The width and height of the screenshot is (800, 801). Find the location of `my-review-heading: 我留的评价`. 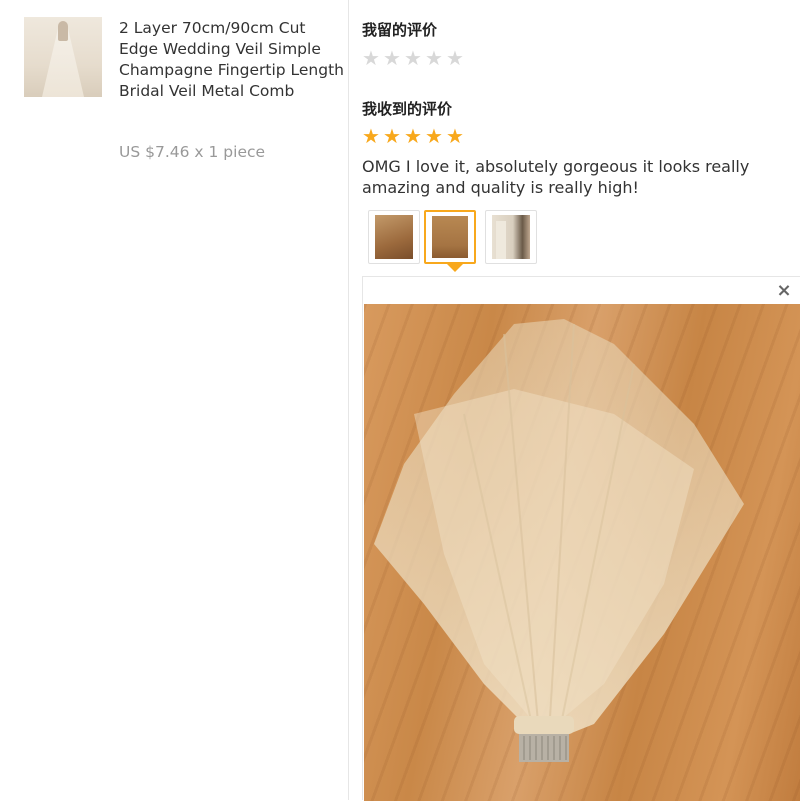

my-review-heading: 我留的评价 is located at coordinates (400, 30).